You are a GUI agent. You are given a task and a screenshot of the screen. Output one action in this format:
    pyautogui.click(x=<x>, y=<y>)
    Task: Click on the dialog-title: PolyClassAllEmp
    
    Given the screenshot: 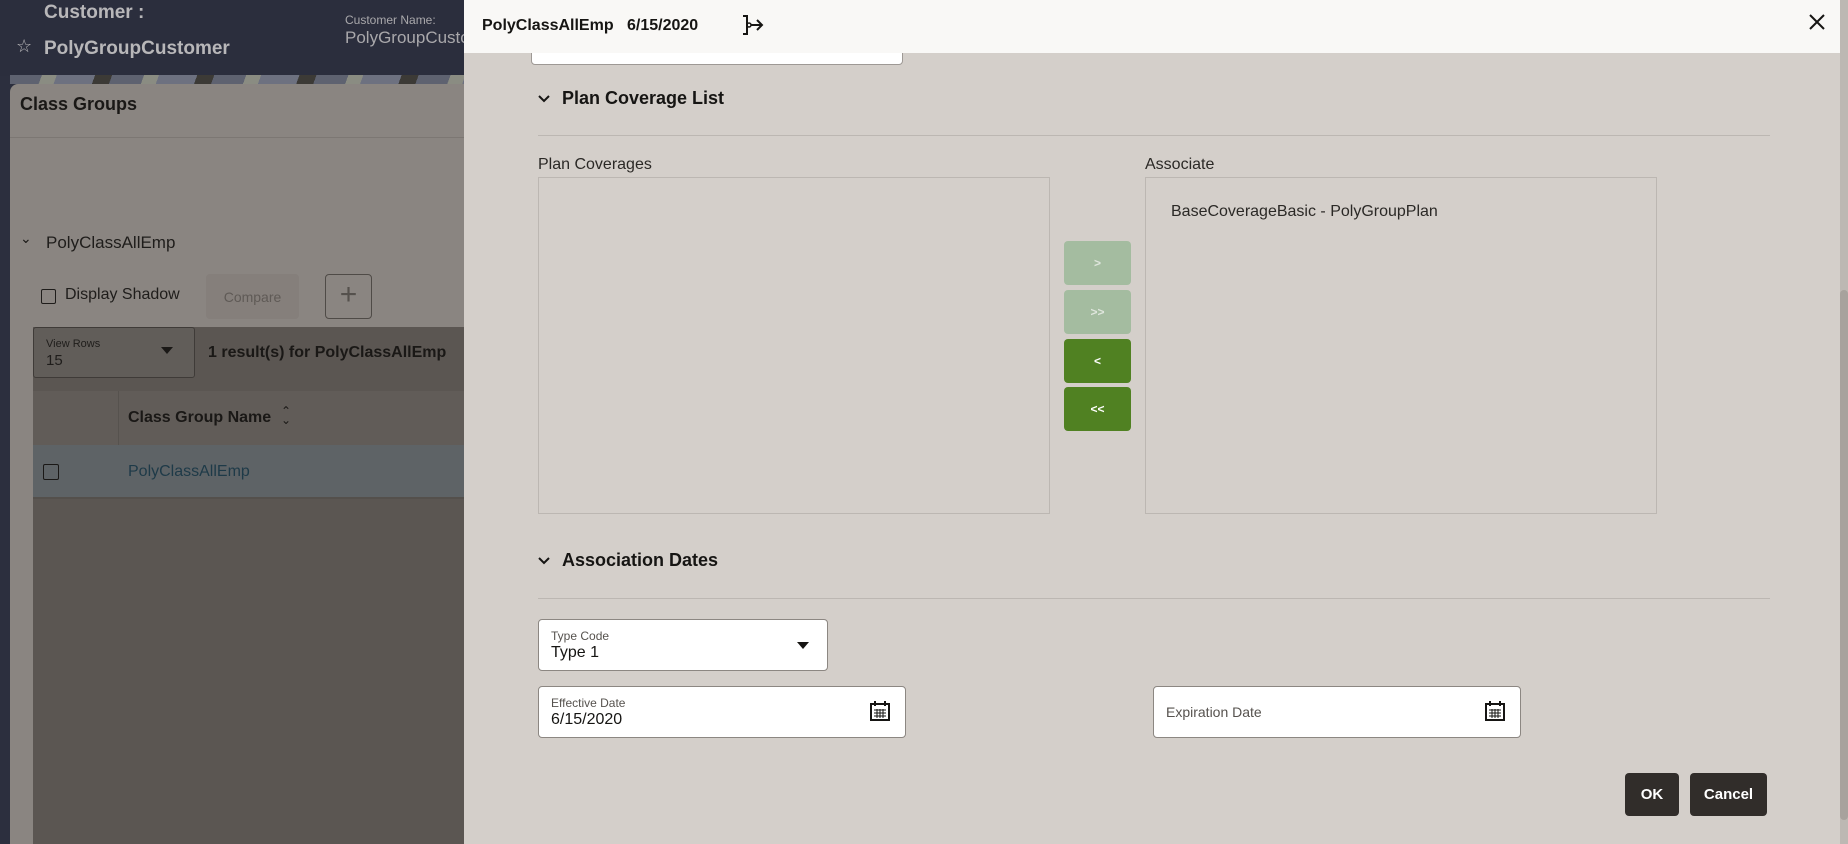 What is the action you would take?
    pyautogui.click(x=548, y=25)
    